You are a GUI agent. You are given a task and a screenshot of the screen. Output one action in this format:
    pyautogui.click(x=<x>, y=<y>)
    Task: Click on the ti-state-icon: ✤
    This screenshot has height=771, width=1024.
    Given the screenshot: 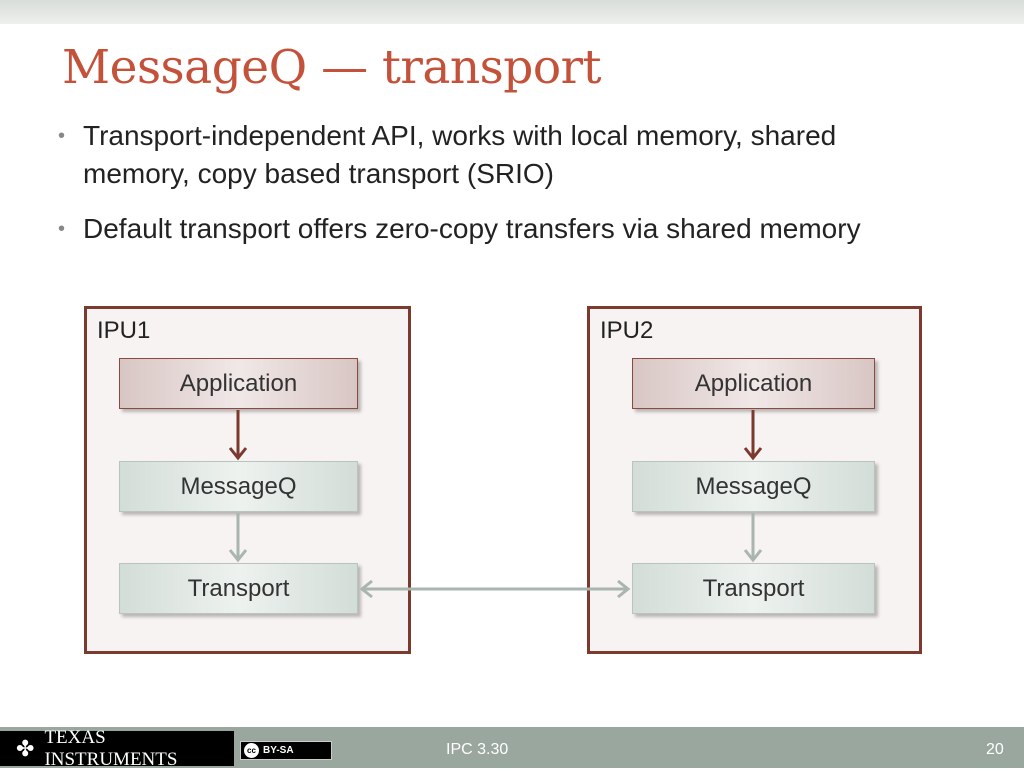 What is the action you would take?
    pyautogui.click(x=25, y=748)
    